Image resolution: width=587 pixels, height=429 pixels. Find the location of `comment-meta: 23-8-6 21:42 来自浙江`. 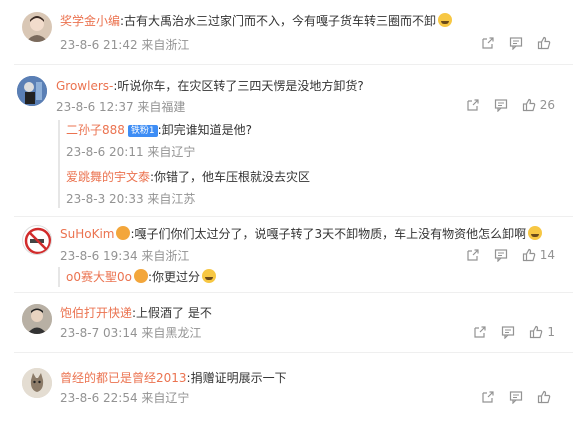

comment-meta: 23-8-6 21:42 来自浙江 is located at coordinates (125, 45).